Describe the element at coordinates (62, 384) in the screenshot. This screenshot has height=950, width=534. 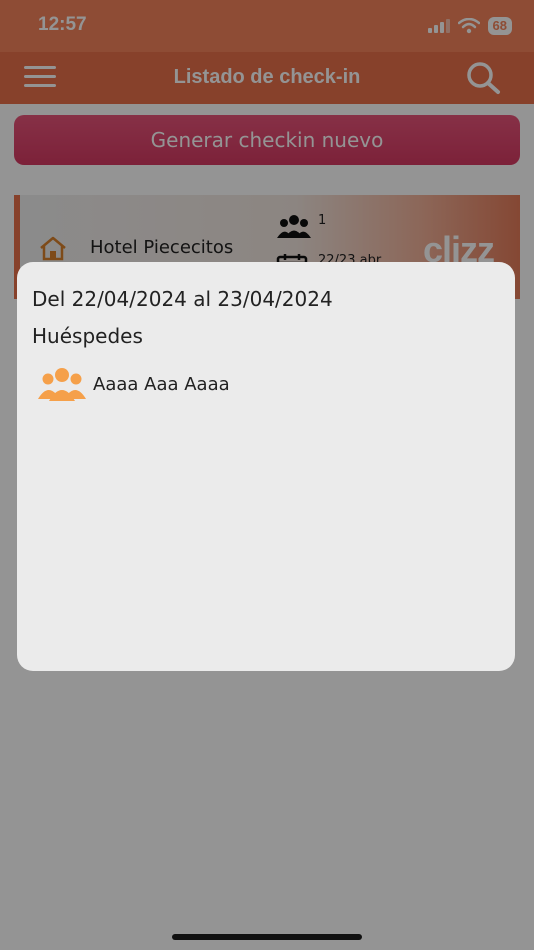
I see `guests-icon` at that location.